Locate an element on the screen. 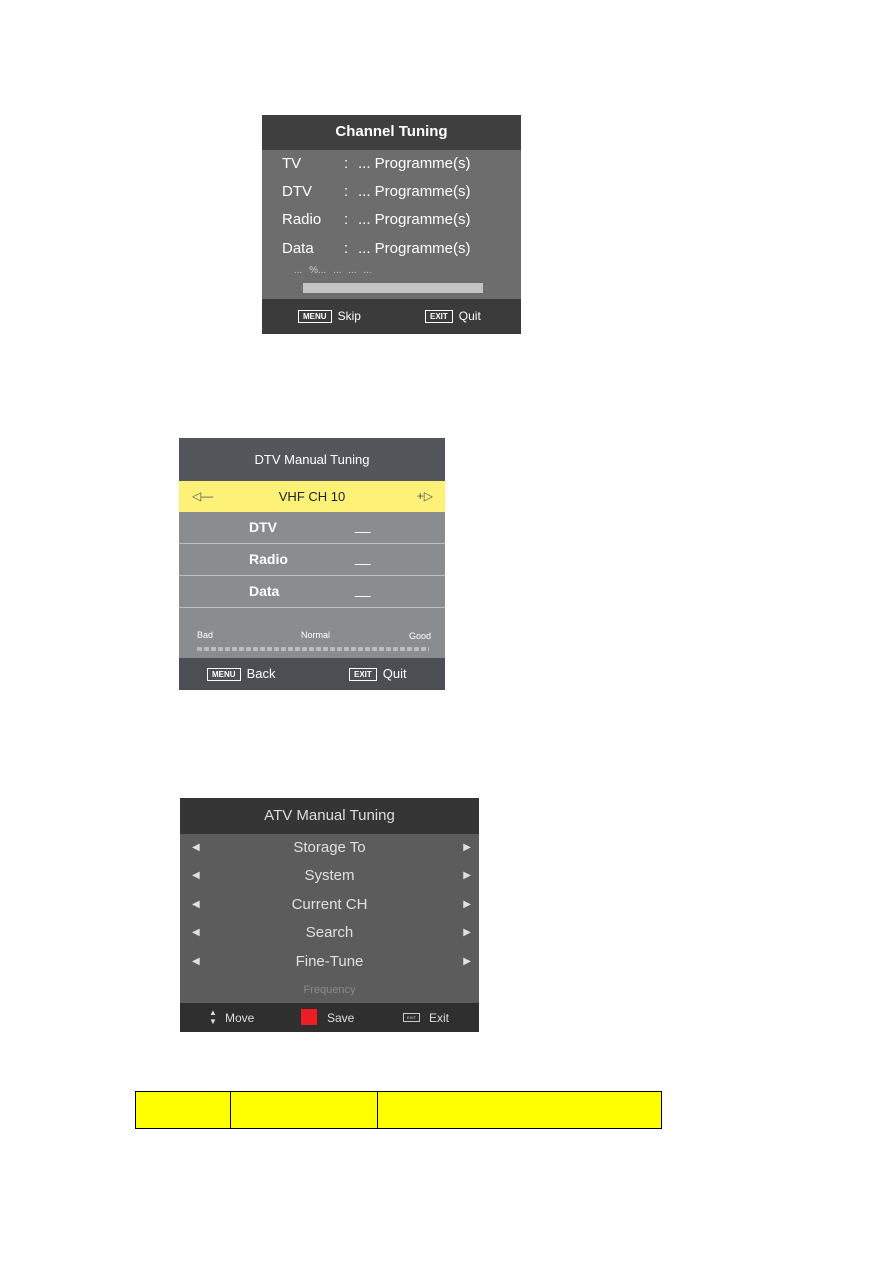 This screenshot has width=893, height=1263. item-label: Storage To is located at coordinates (329, 847).